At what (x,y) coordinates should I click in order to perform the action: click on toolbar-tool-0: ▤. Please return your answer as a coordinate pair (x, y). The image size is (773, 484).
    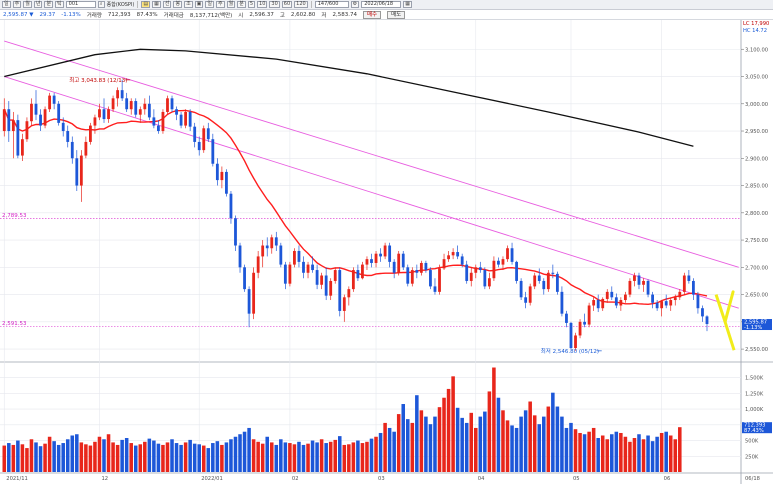
    Looking at the image, I should click on (146, 4).